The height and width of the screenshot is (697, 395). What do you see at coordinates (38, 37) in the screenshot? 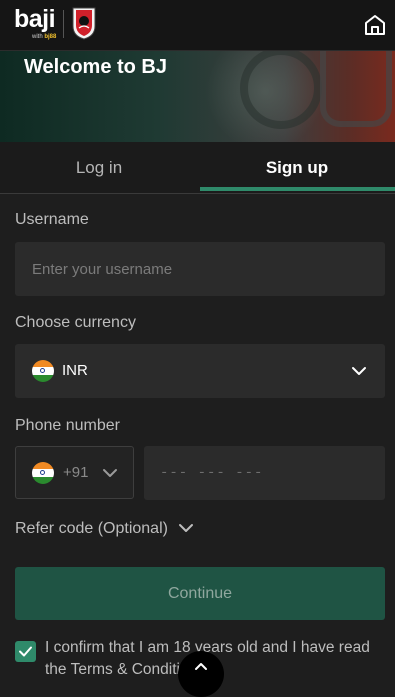
I see `logo-sub-prefix: with` at bounding box center [38, 37].